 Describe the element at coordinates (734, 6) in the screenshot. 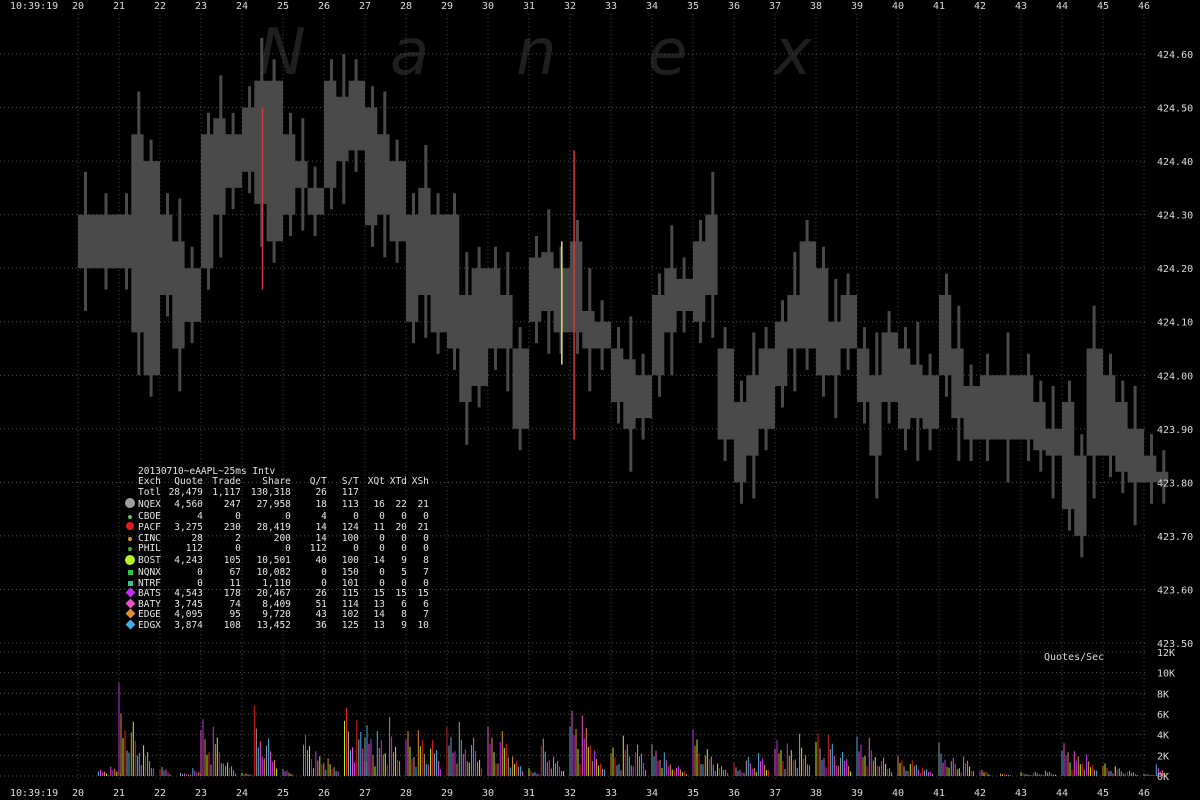

I see `x-tick-top: 36` at that location.